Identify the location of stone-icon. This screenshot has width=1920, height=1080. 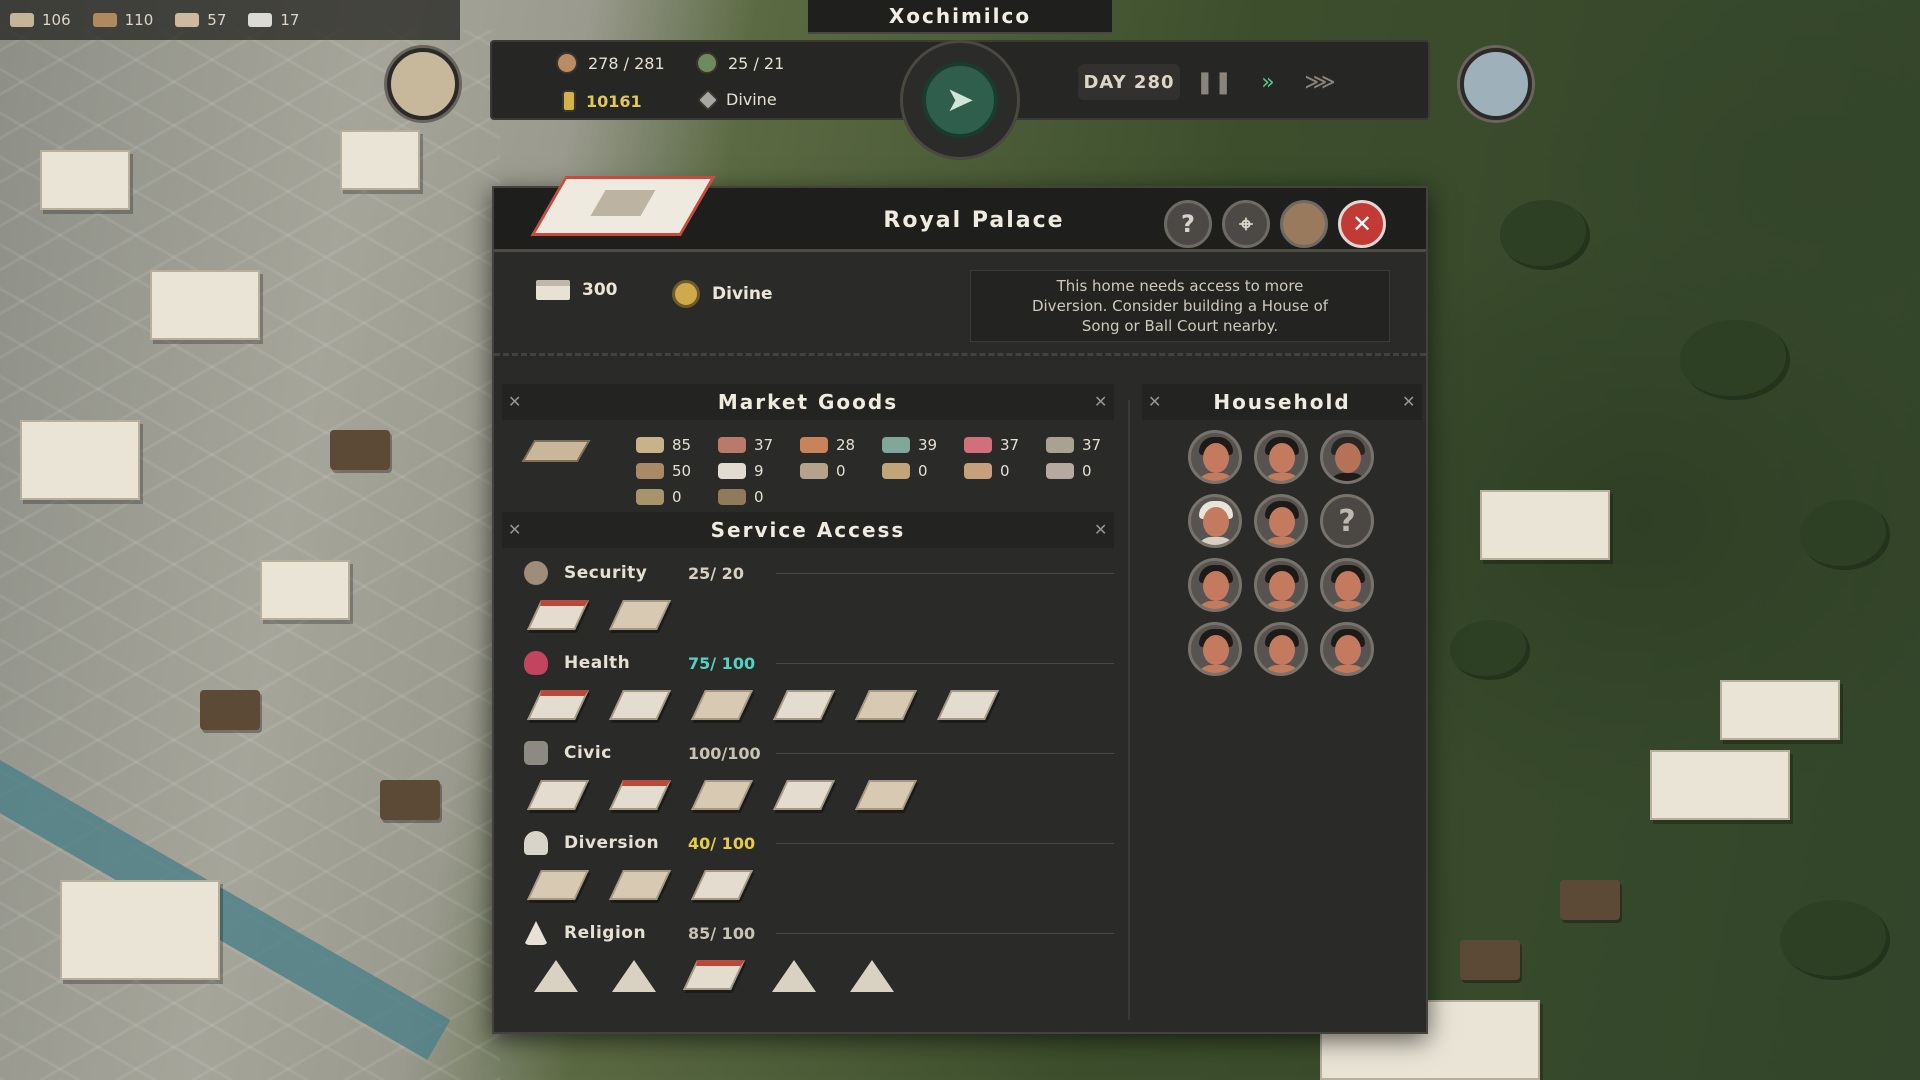
(260, 20).